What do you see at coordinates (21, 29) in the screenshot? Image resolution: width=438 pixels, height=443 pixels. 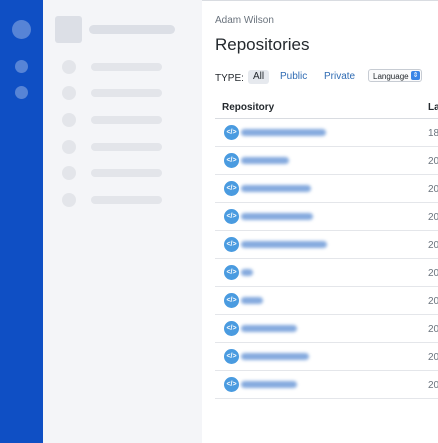 I see `rail-logo` at bounding box center [21, 29].